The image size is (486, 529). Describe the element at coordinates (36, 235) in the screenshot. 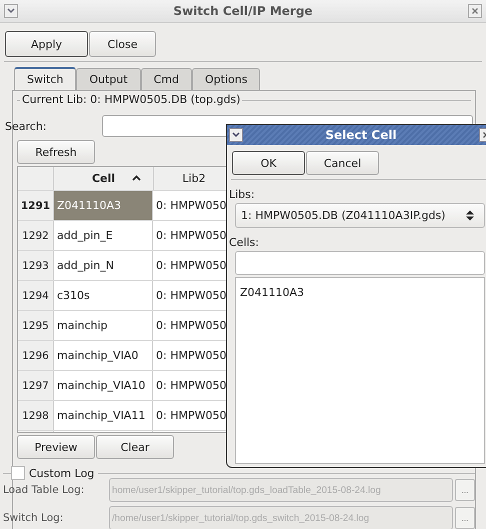

I see `row-number: 1292` at that location.